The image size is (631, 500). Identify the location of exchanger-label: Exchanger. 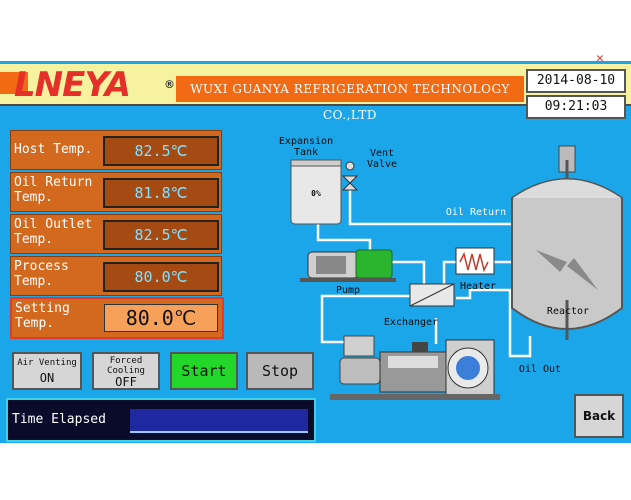
(411, 322).